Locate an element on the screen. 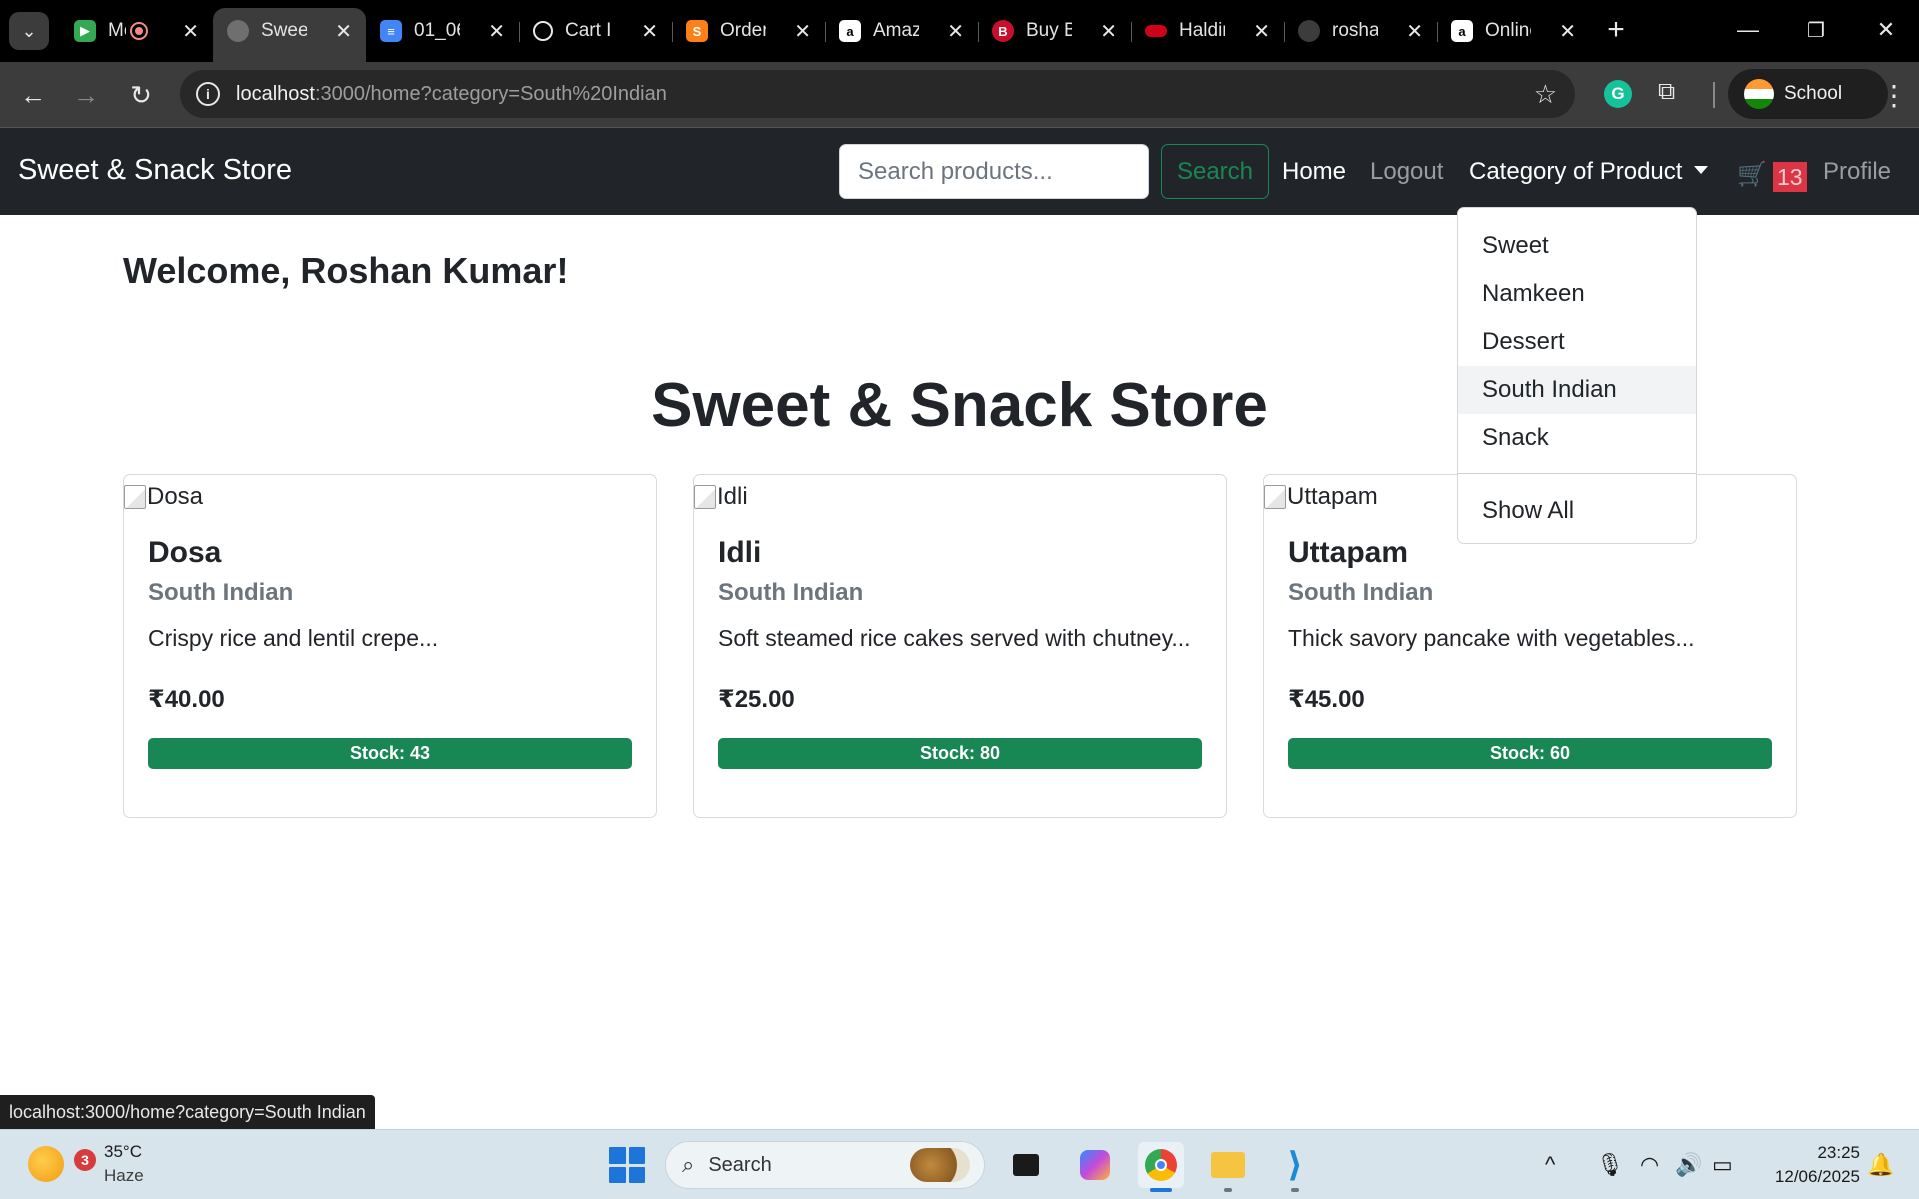  search-icon: ⌕ is located at coordinates (688, 1164).